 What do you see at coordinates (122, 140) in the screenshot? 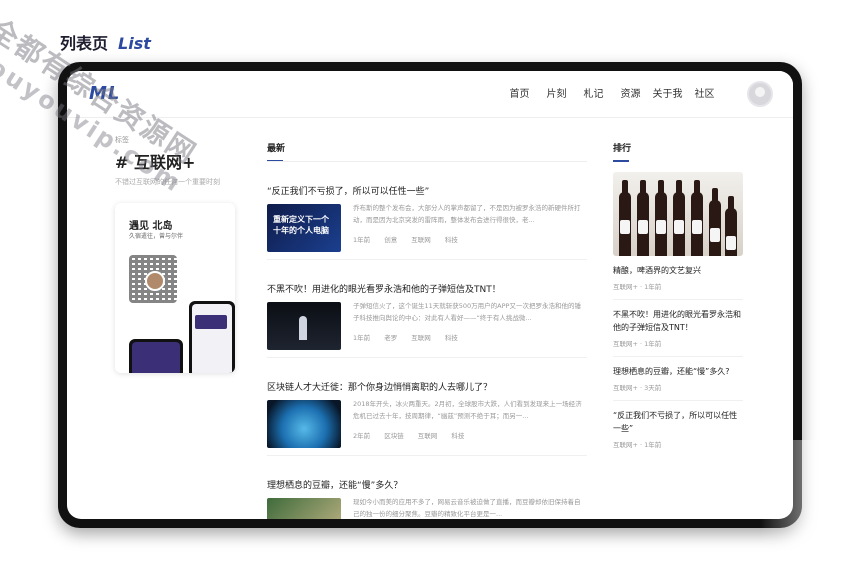
I see `tag-label: 标签` at bounding box center [122, 140].